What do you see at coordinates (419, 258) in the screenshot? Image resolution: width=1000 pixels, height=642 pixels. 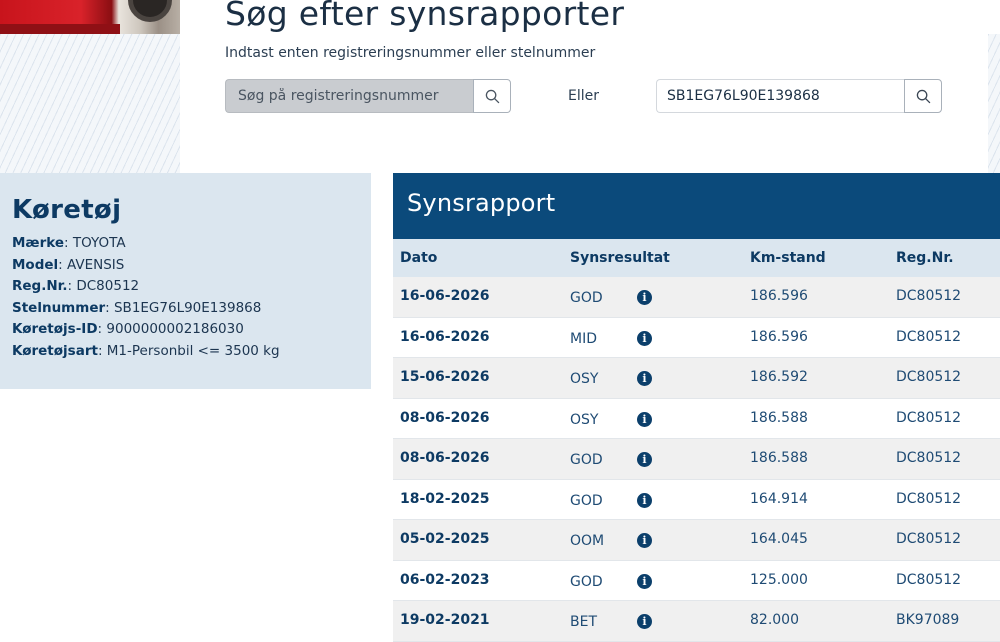 I see `column-header-date: Dato` at bounding box center [419, 258].